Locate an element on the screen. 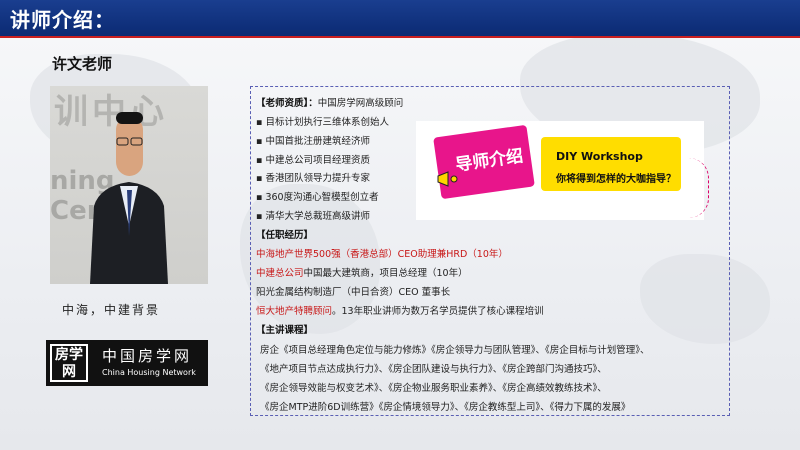  qualification-item: 中建总公司项目经理资质 is located at coordinates (317, 160).